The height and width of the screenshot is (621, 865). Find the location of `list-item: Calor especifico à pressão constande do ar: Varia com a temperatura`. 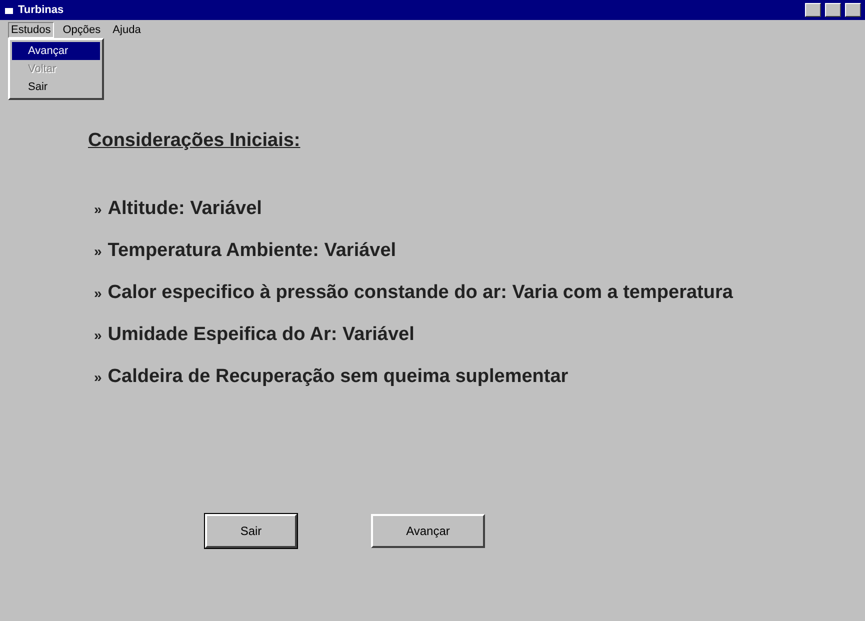

list-item: Calor especifico à pressão constande do ar: Varia com a temperatura is located at coordinates (420, 293).